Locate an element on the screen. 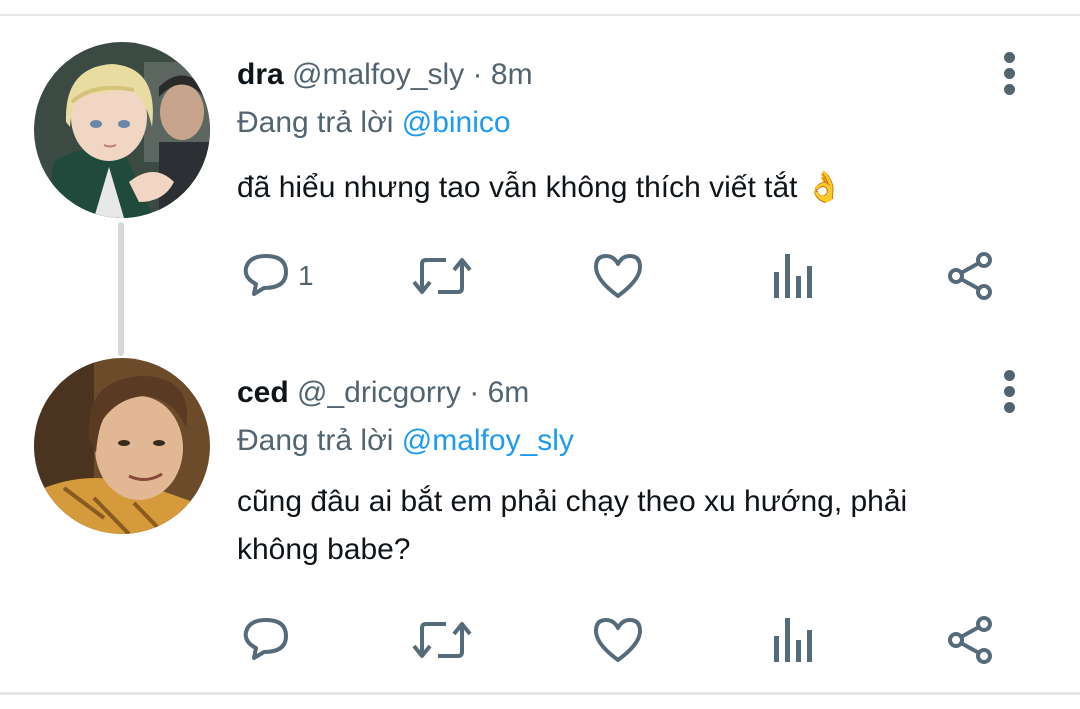 The image size is (1080, 709). display-name: ced is located at coordinates (263, 392).